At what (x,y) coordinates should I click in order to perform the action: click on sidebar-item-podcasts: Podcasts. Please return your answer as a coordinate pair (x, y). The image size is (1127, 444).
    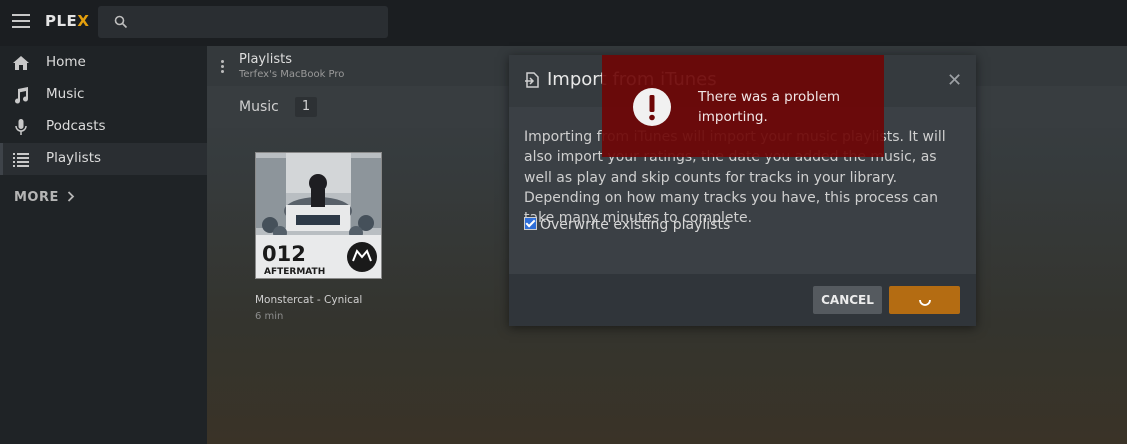
    Looking at the image, I should click on (103, 127).